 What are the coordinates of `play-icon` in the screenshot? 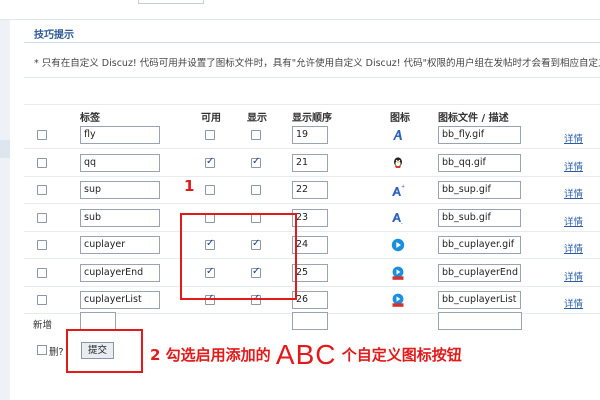 It's located at (398, 245).